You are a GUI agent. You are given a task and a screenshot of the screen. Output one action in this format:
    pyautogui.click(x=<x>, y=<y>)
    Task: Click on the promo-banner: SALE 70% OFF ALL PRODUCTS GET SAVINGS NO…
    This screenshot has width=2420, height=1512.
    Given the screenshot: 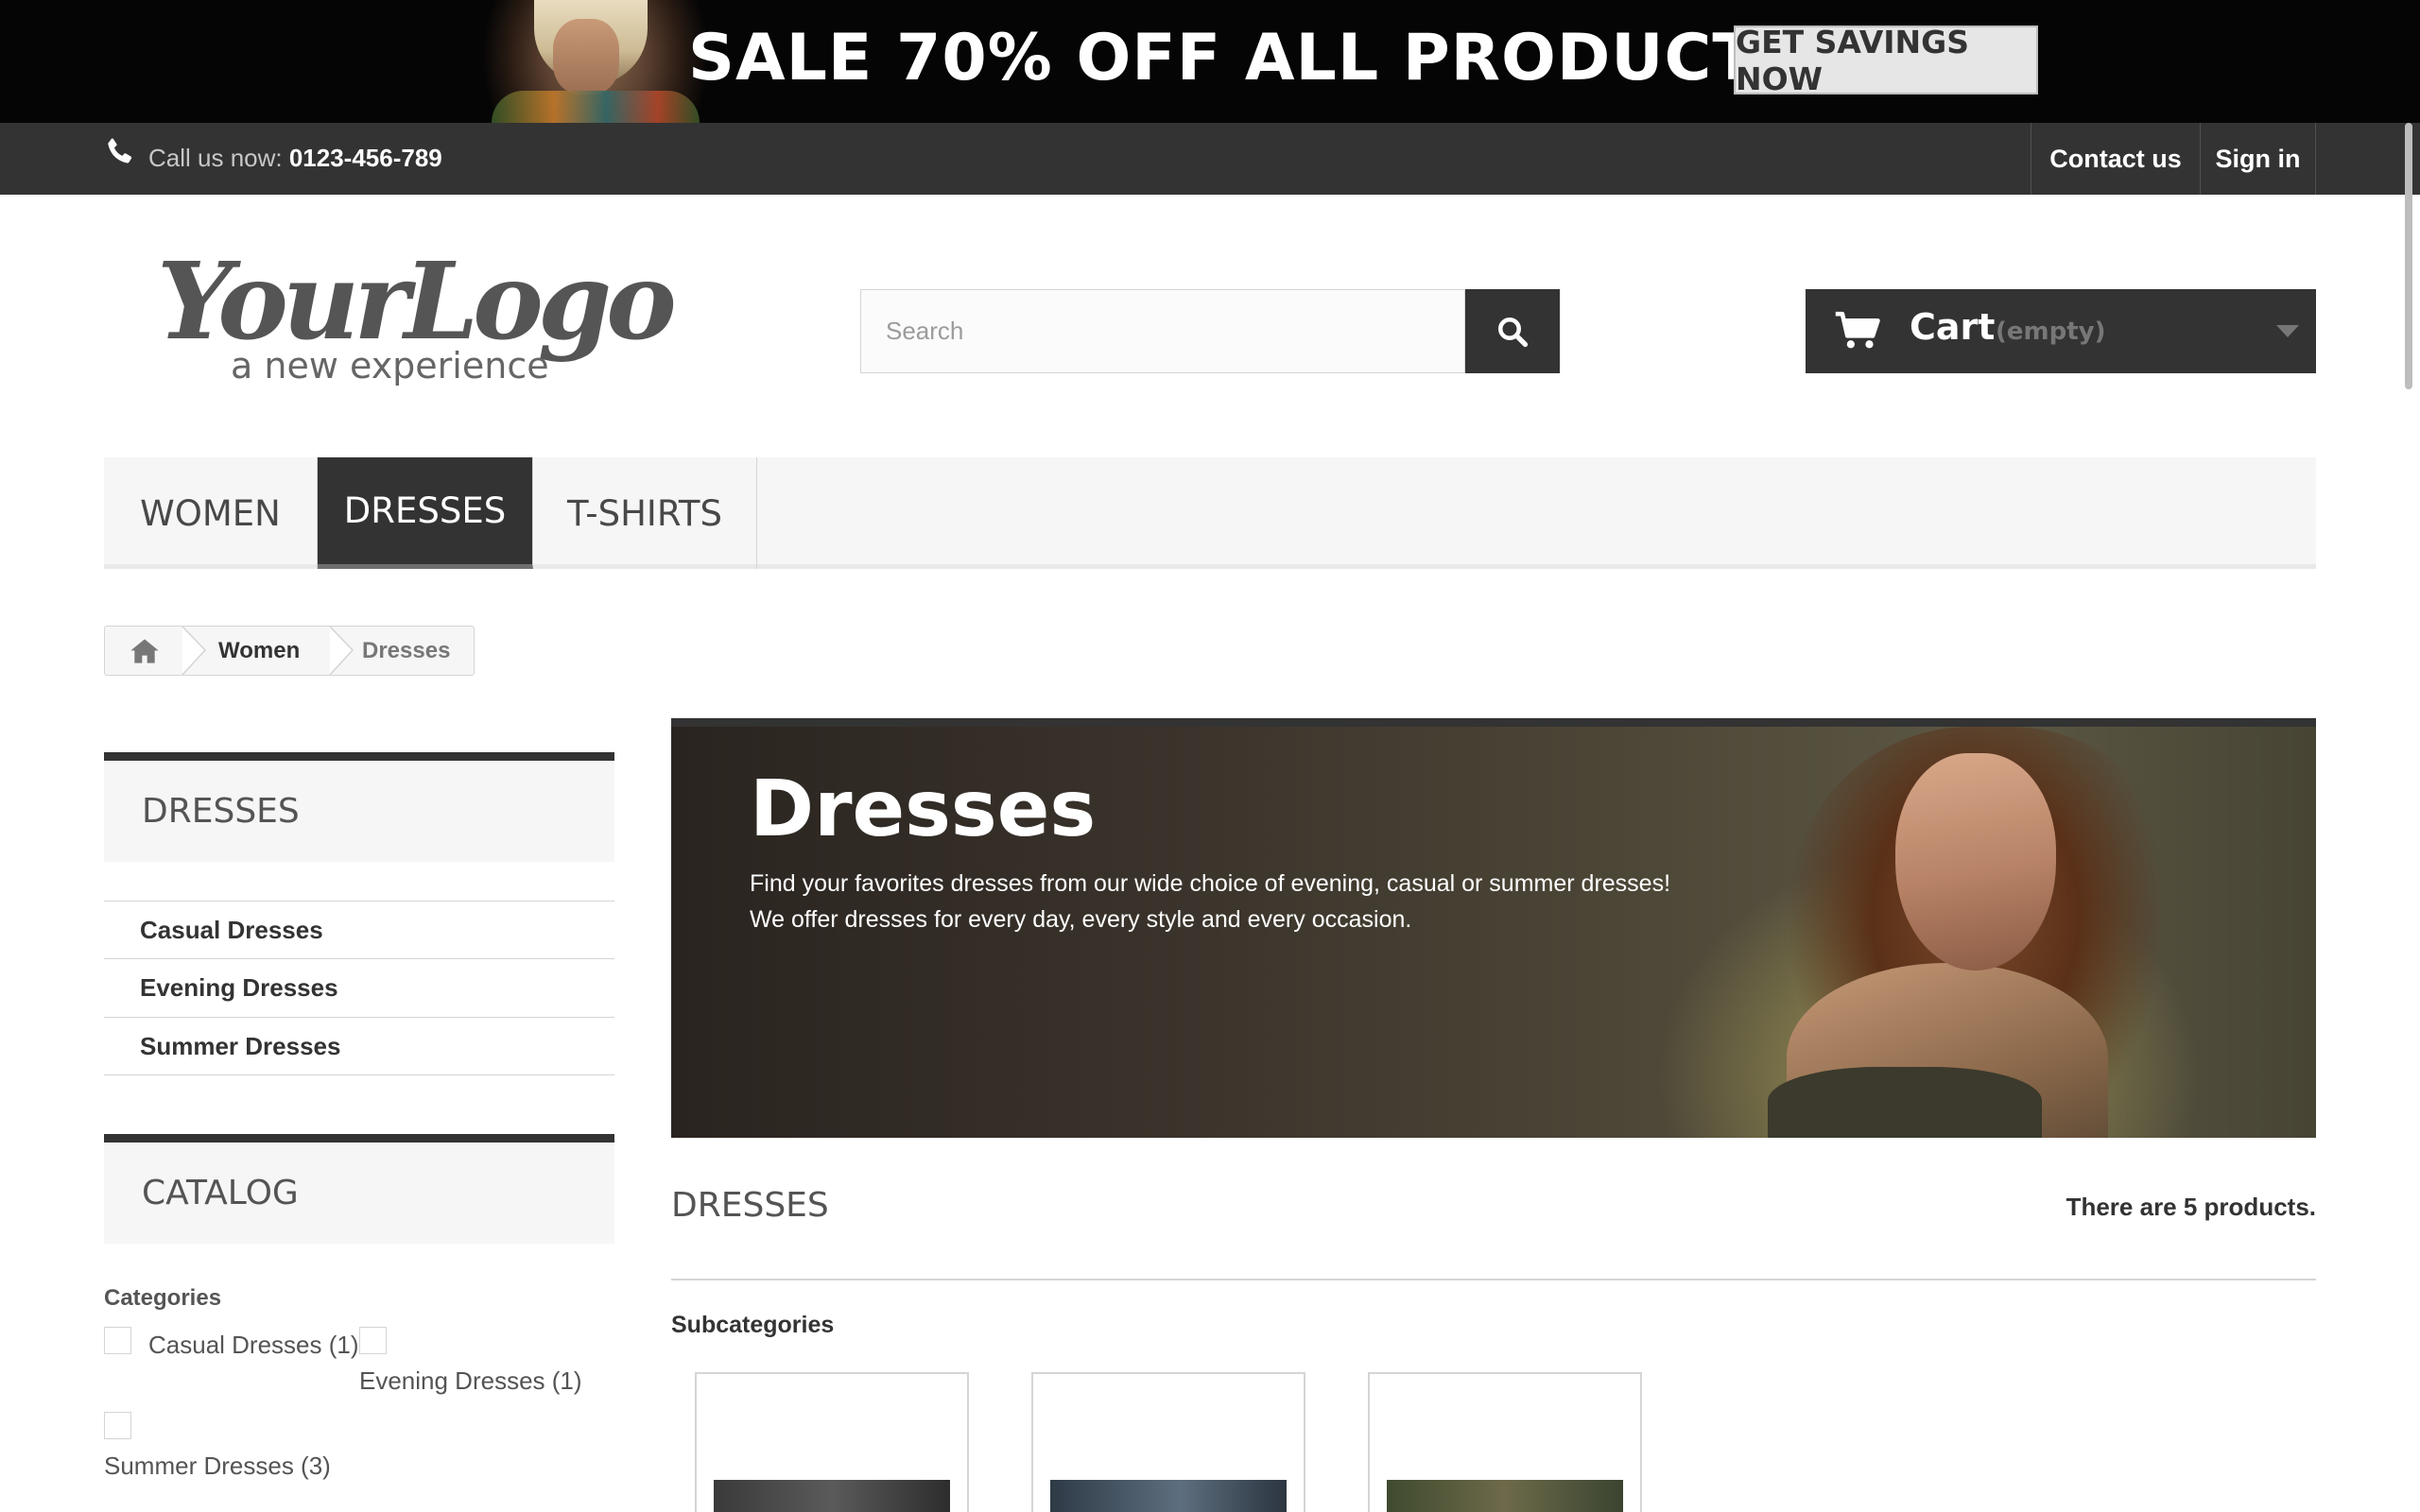 What is the action you would take?
    pyautogui.click(x=1210, y=61)
    